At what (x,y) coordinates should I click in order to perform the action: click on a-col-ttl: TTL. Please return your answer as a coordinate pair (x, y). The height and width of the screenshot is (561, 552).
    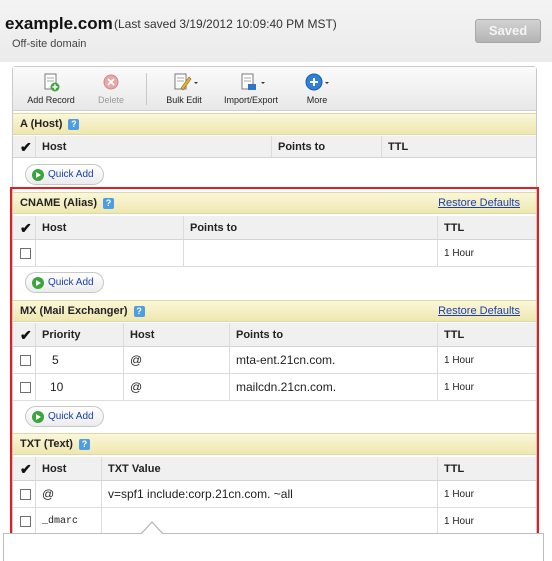
    Looking at the image, I should click on (459, 146).